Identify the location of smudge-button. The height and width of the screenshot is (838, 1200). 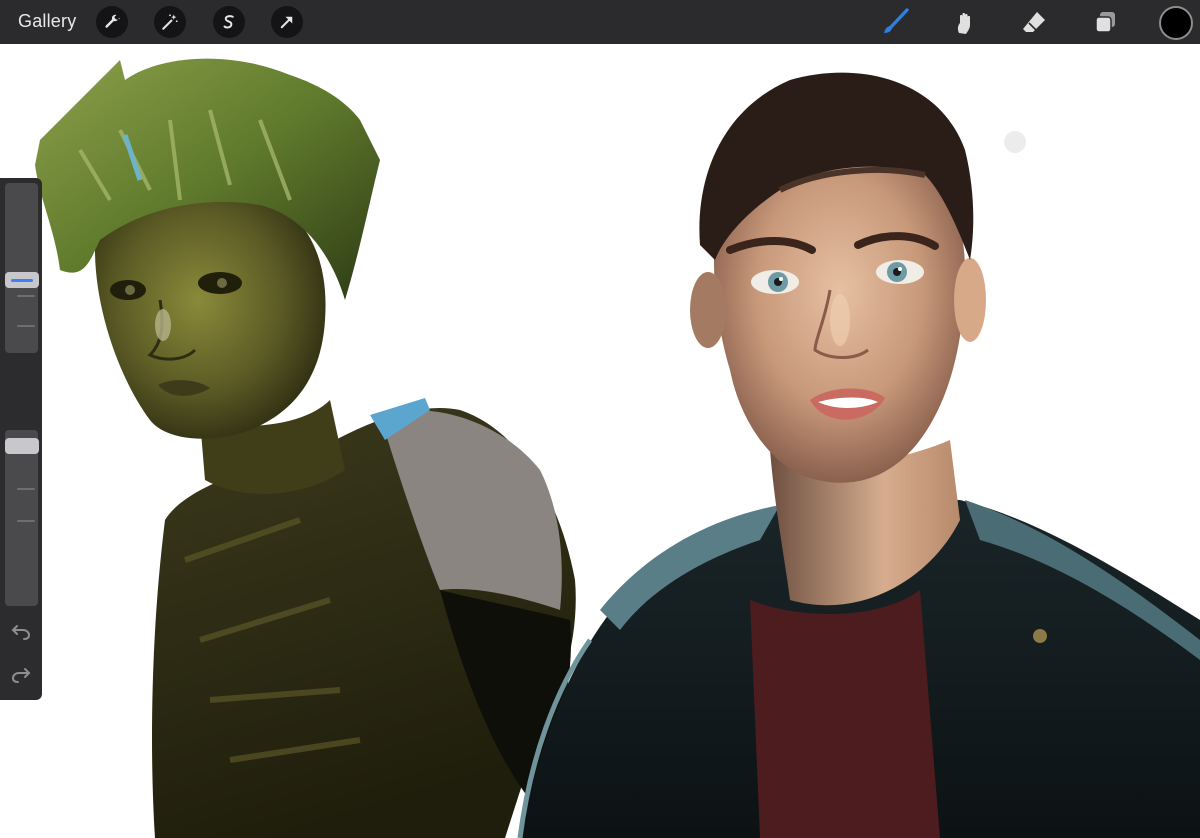
(964, 22).